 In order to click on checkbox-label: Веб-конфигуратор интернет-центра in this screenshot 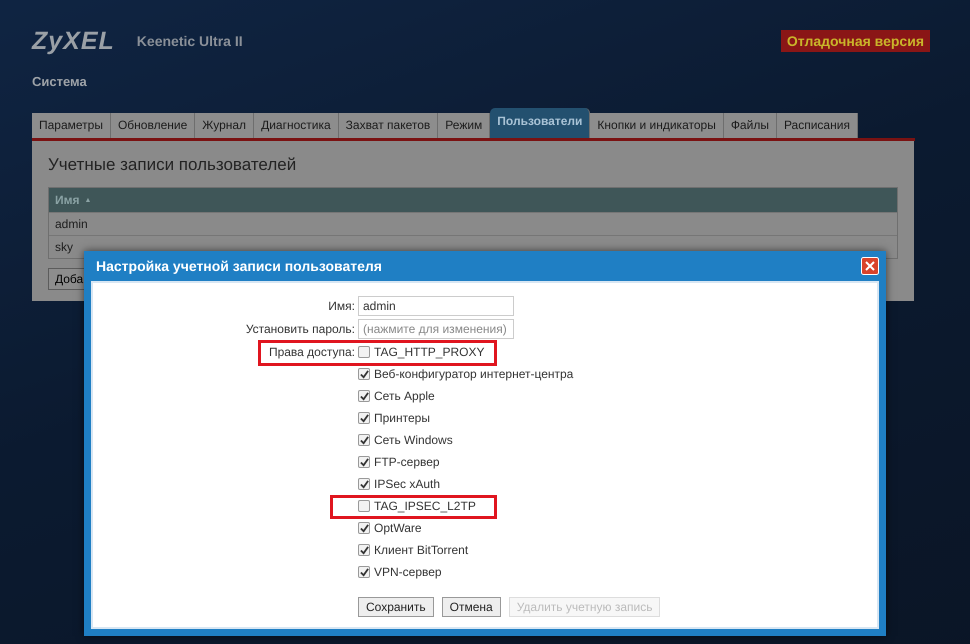, I will do `click(474, 374)`.